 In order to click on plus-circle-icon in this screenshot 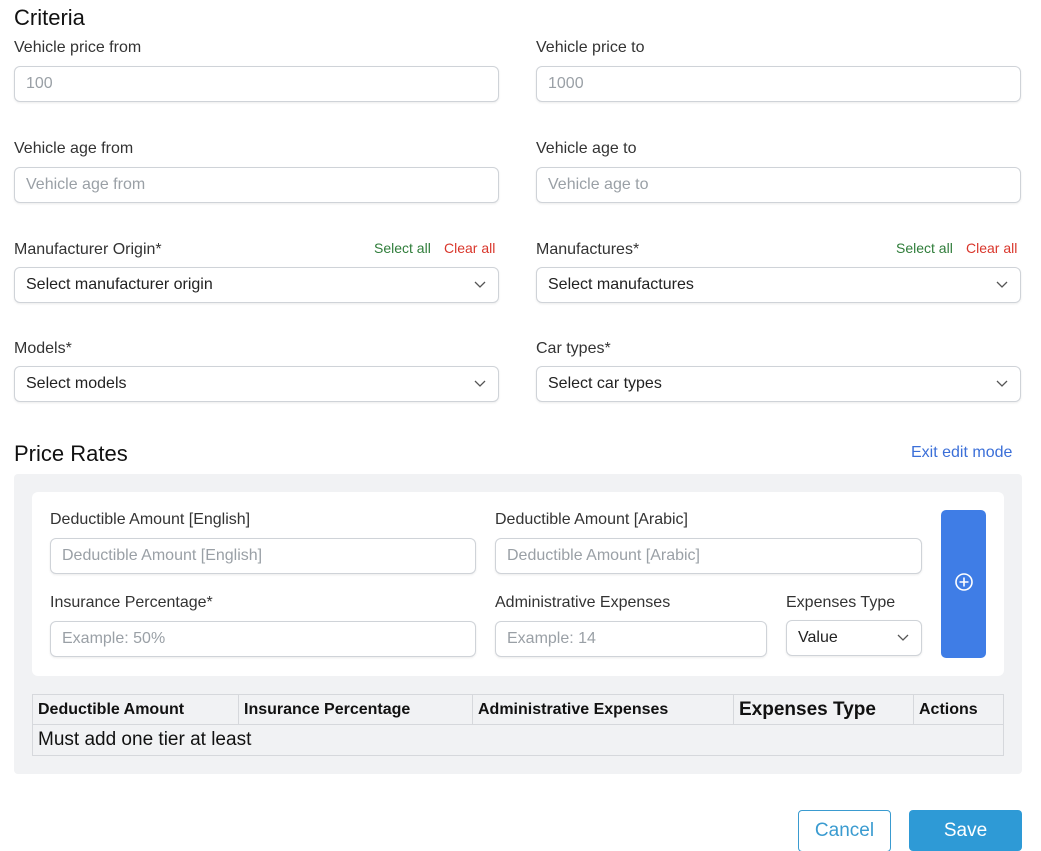, I will do `click(964, 584)`.